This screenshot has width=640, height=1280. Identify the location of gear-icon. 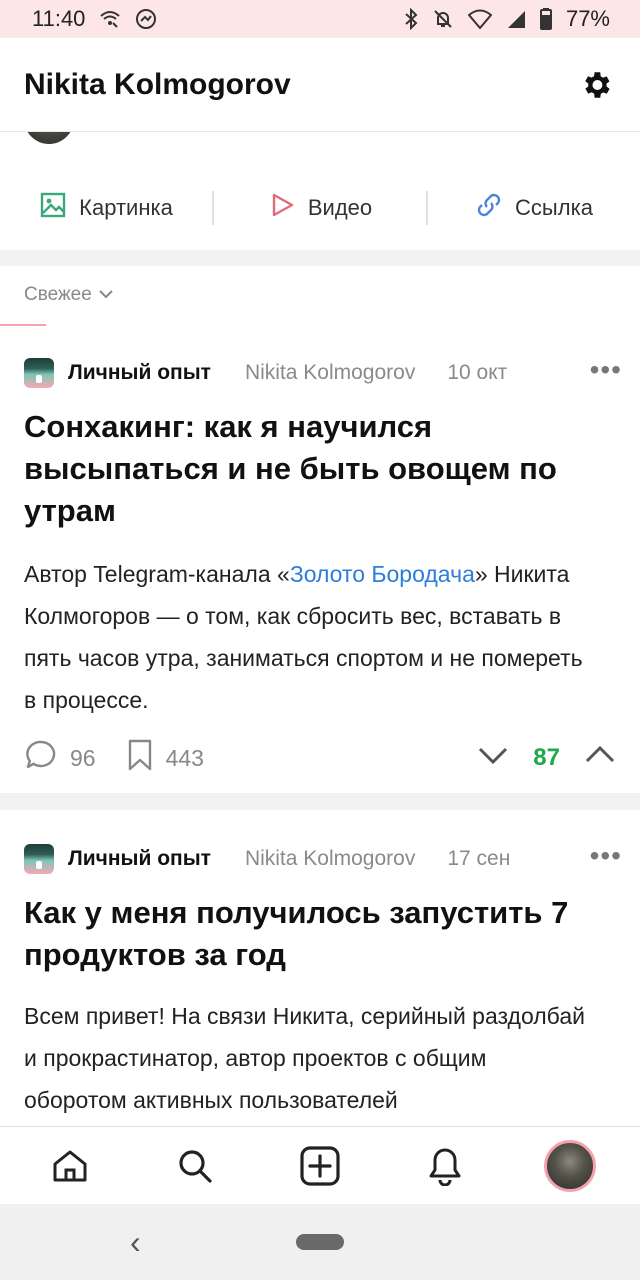
(596, 85).